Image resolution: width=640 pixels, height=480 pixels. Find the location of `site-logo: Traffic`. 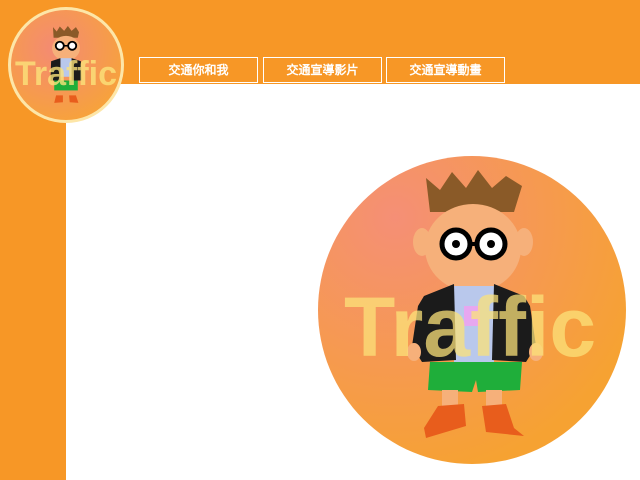

site-logo: Traffic is located at coordinates (66, 65).